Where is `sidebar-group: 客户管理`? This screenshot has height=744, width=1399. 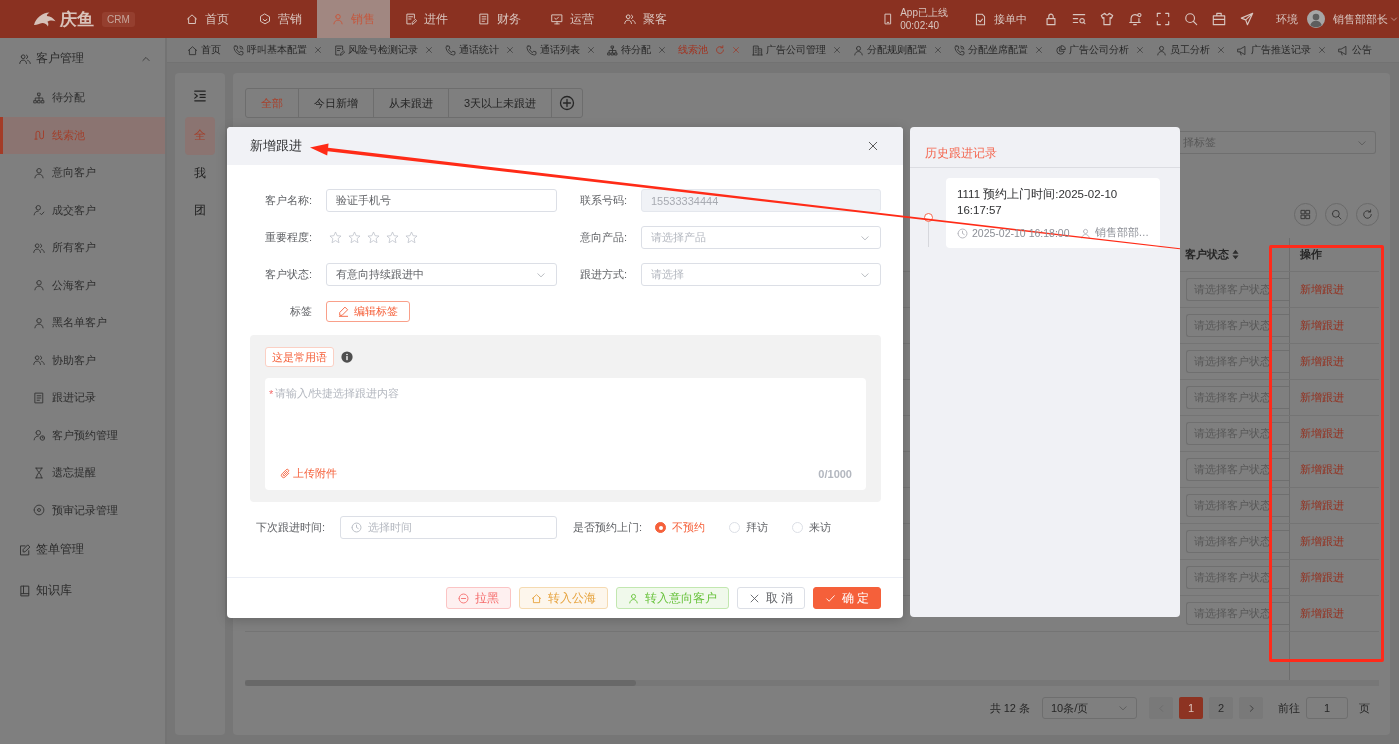 sidebar-group: 客户管理 is located at coordinates (82, 58).